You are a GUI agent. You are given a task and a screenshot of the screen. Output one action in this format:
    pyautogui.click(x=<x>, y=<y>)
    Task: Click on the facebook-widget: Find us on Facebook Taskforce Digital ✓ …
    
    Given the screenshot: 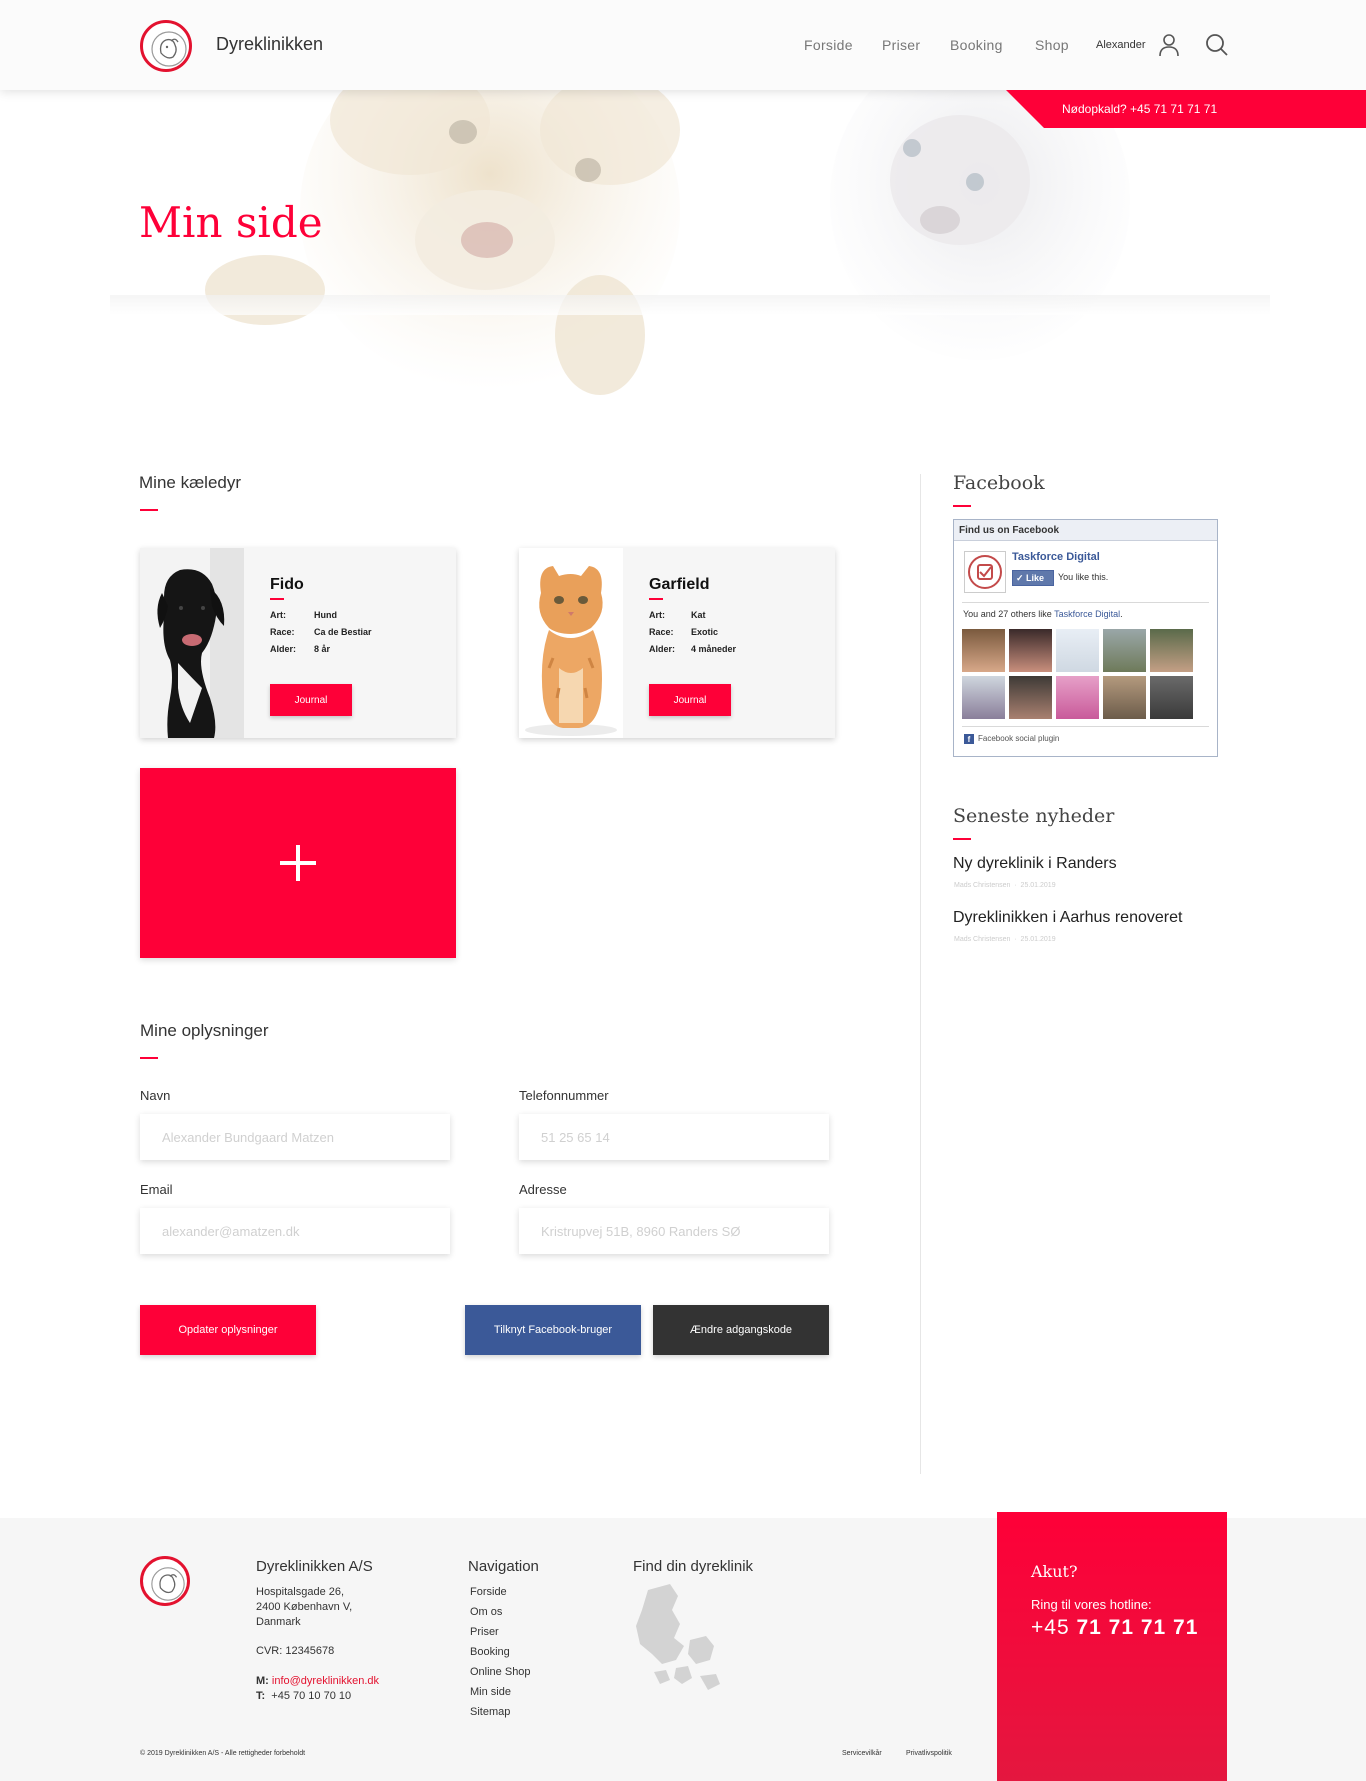 What is the action you would take?
    pyautogui.click(x=1085, y=638)
    